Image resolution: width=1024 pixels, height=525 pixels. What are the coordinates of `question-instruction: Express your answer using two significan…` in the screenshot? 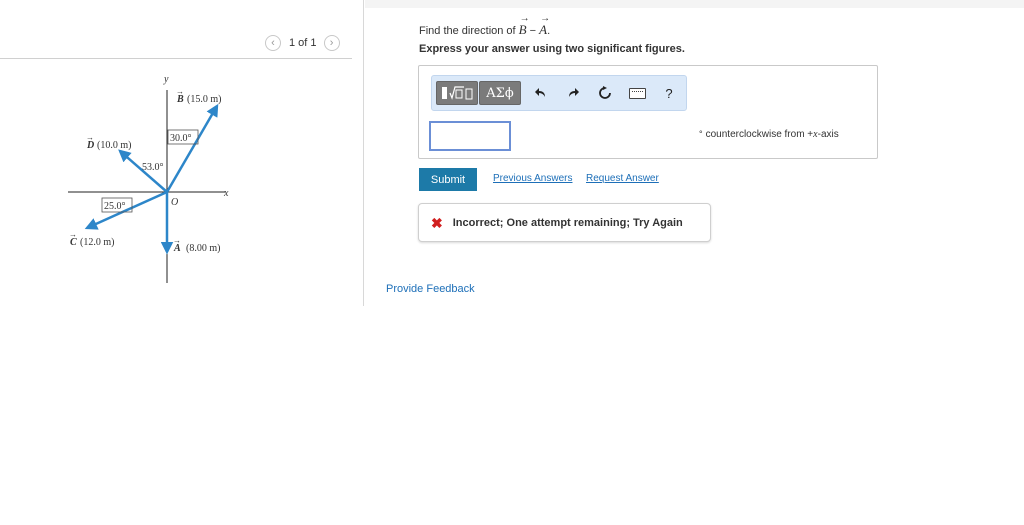 It's located at (552, 49).